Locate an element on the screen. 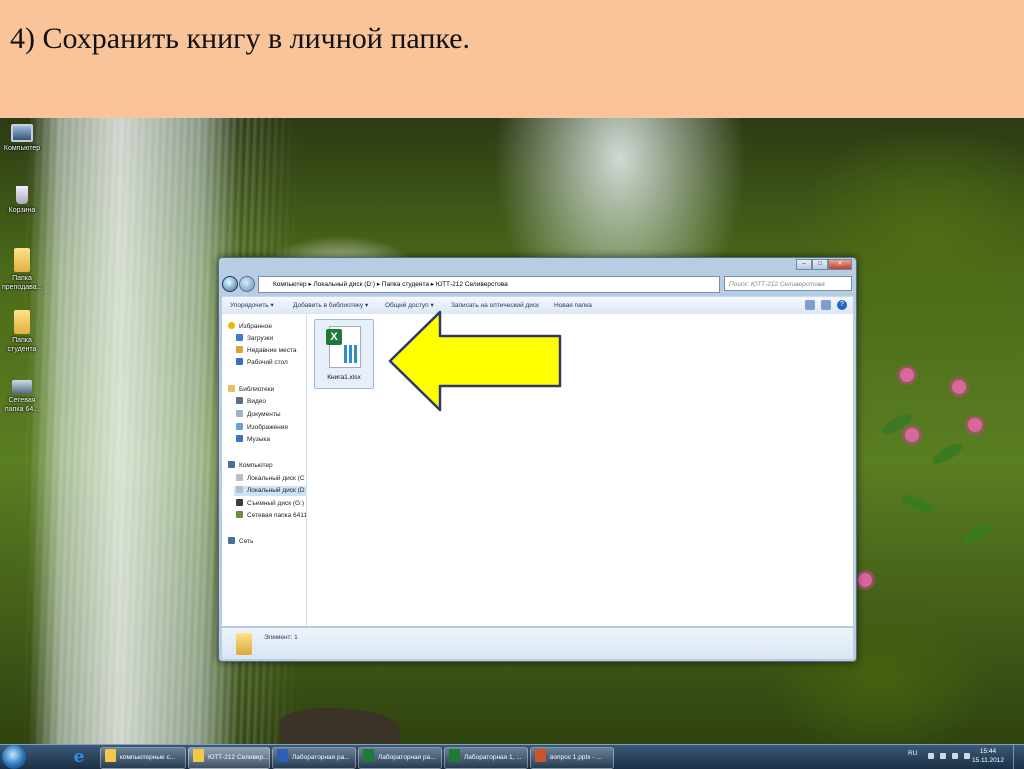 This screenshot has height=769, width=1024. excel-file-icon: X is located at coordinates (343, 347).